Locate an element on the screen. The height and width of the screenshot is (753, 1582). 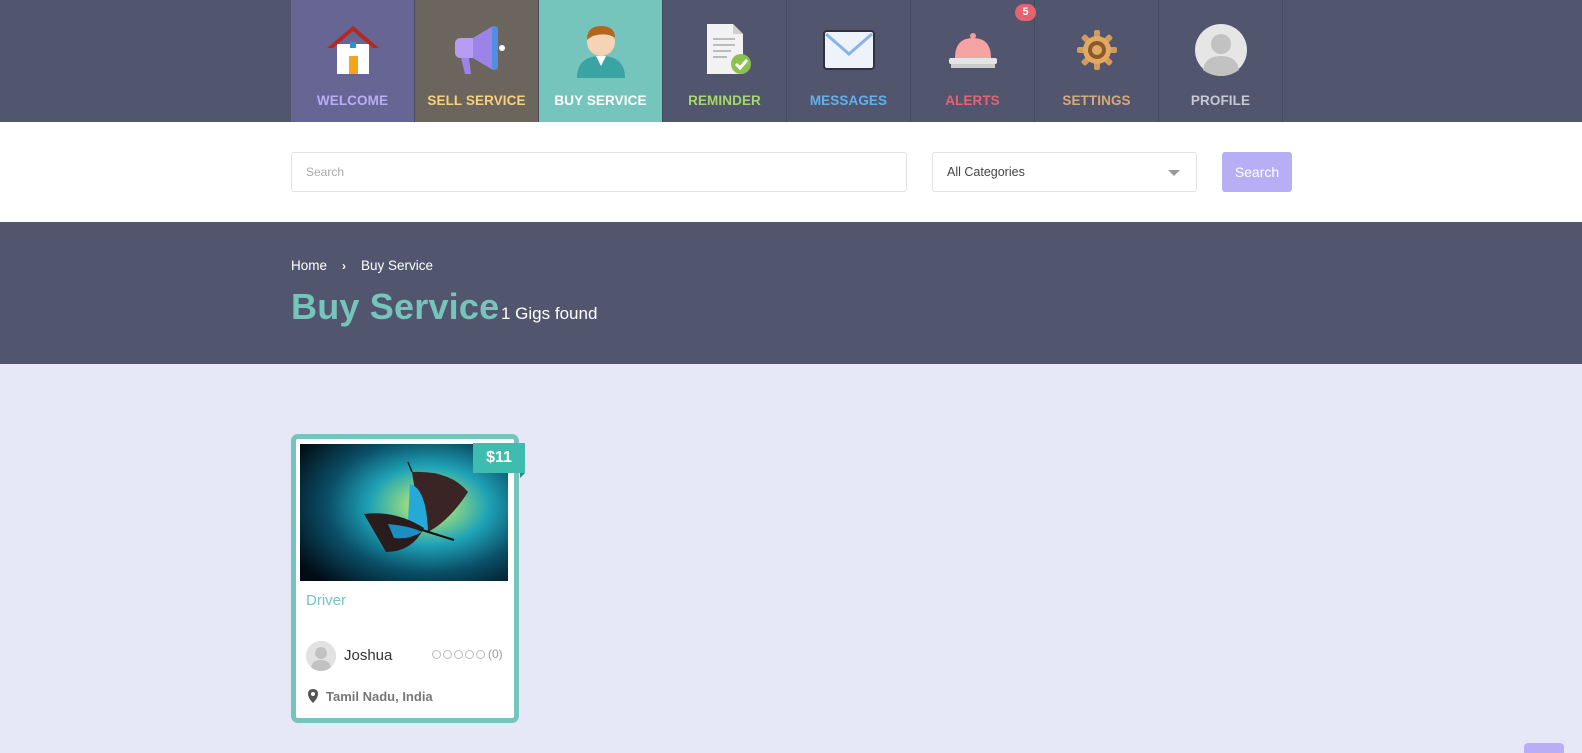
nav-item-settings: SETTINGS is located at coordinates (1097, 61).